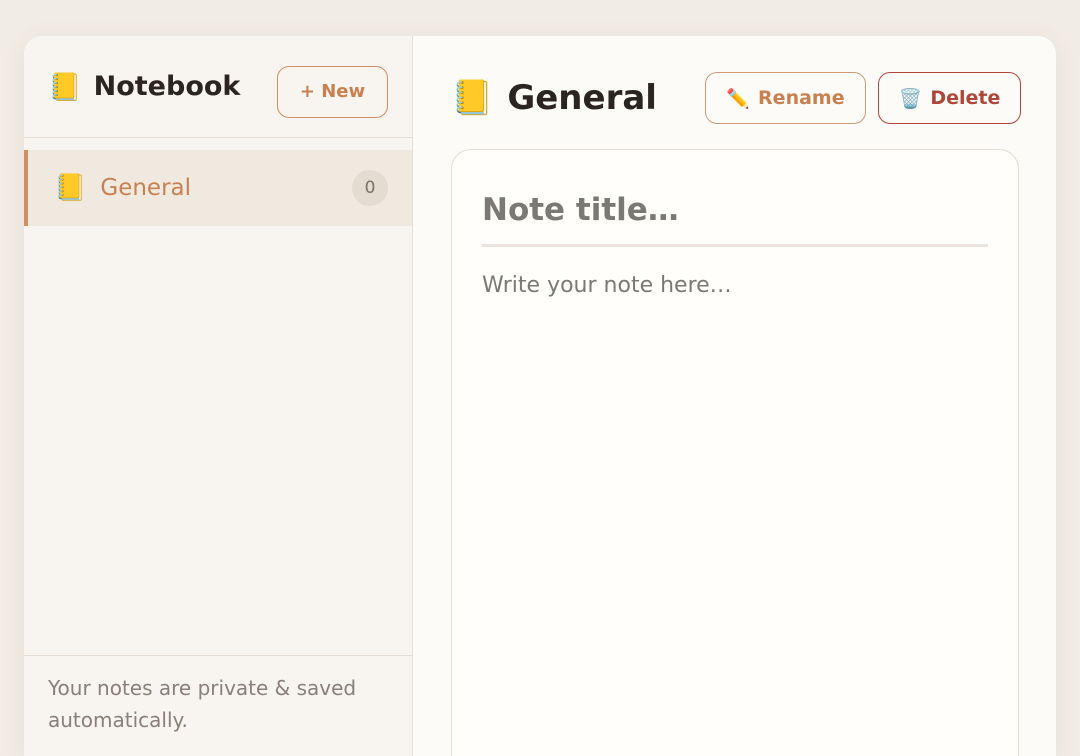 This screenshot has width=1080, height=756. I want to click on rename-button: ✏️ Rename, so click(785, 98).